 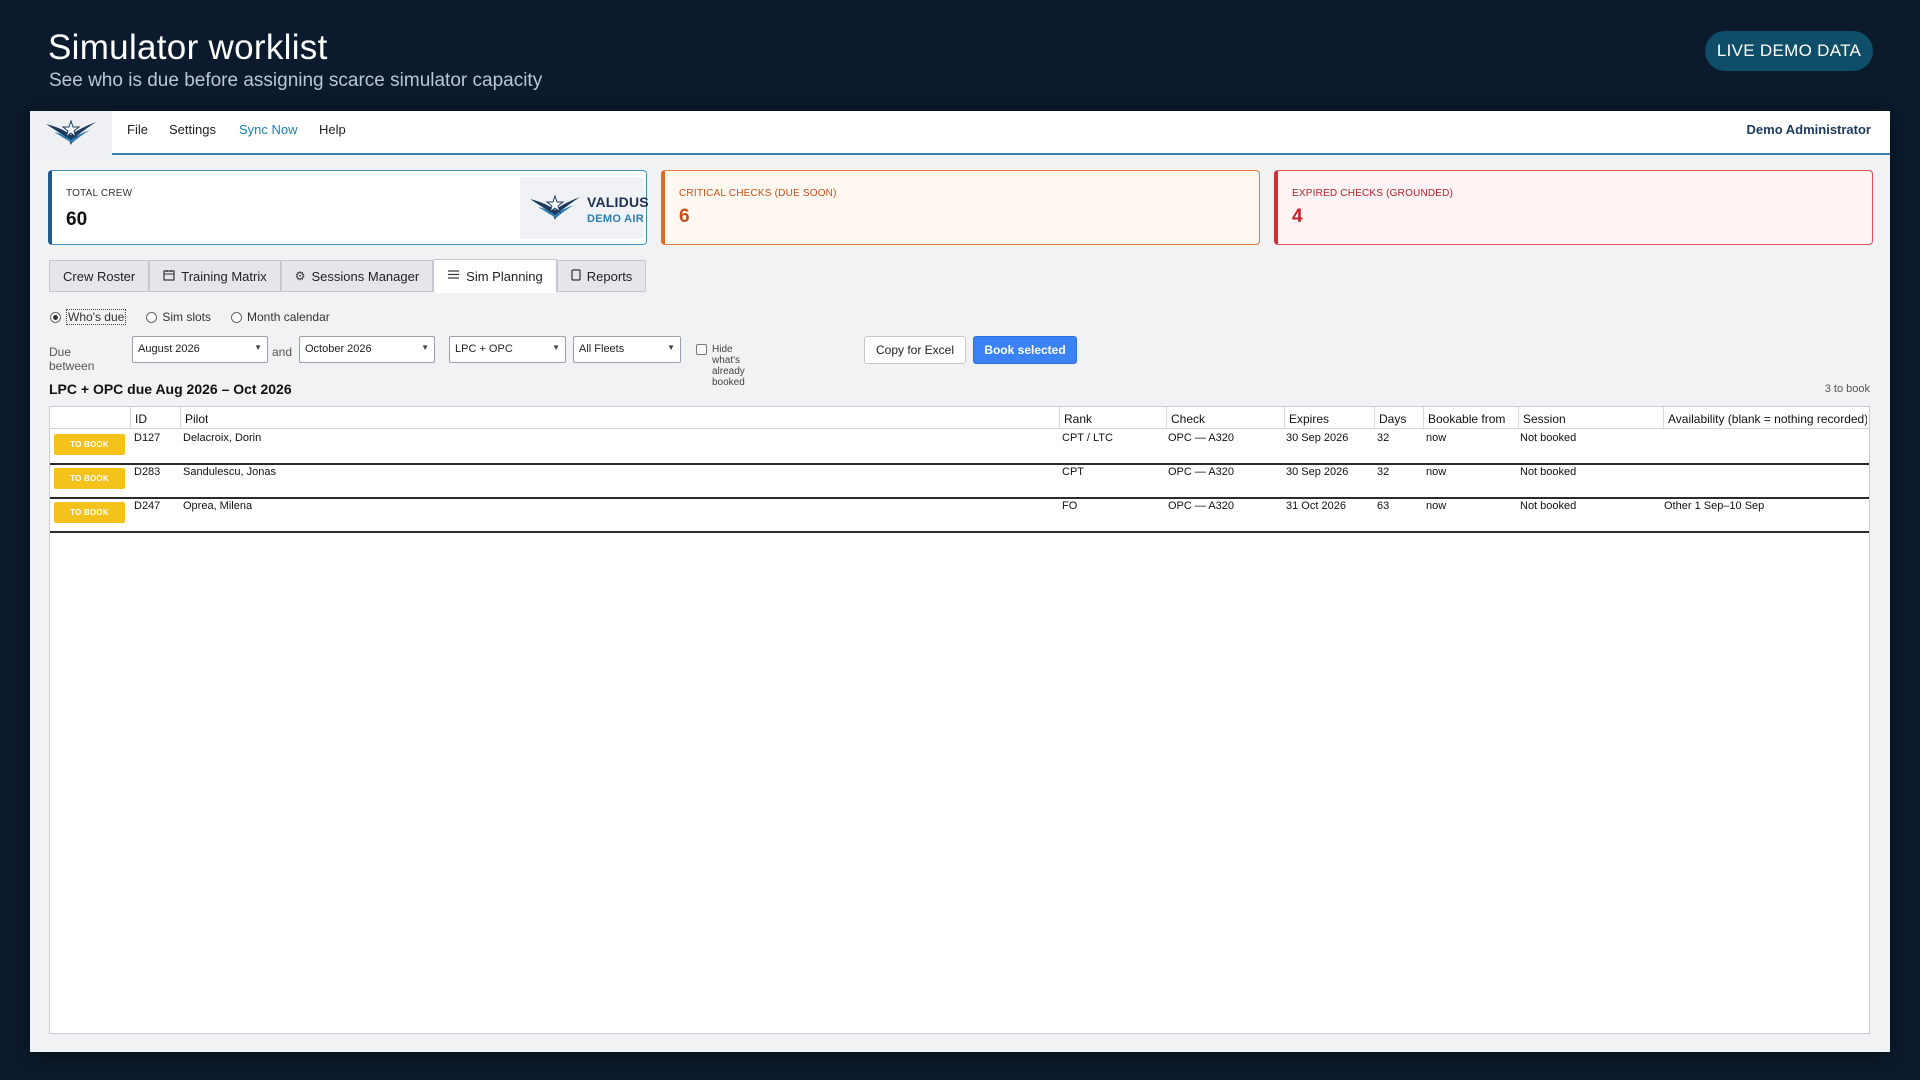 What do you see at coordinates (609, 276) in the screenshot?
I see `tab-label: Reports` at bounding box center [609, 276].